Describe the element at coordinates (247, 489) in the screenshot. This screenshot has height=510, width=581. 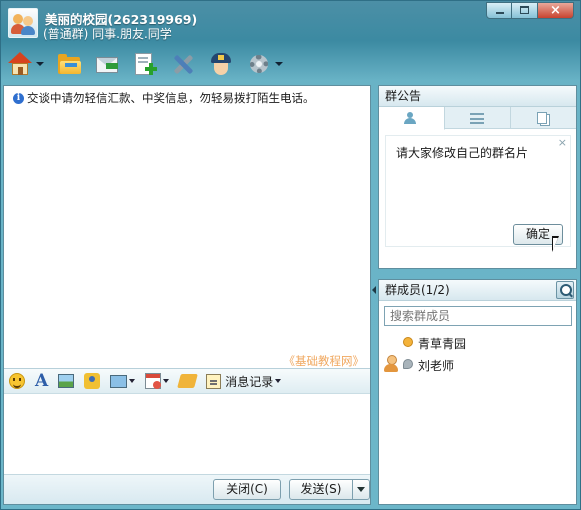
I see `close-button: 关闭(C)` at that location.